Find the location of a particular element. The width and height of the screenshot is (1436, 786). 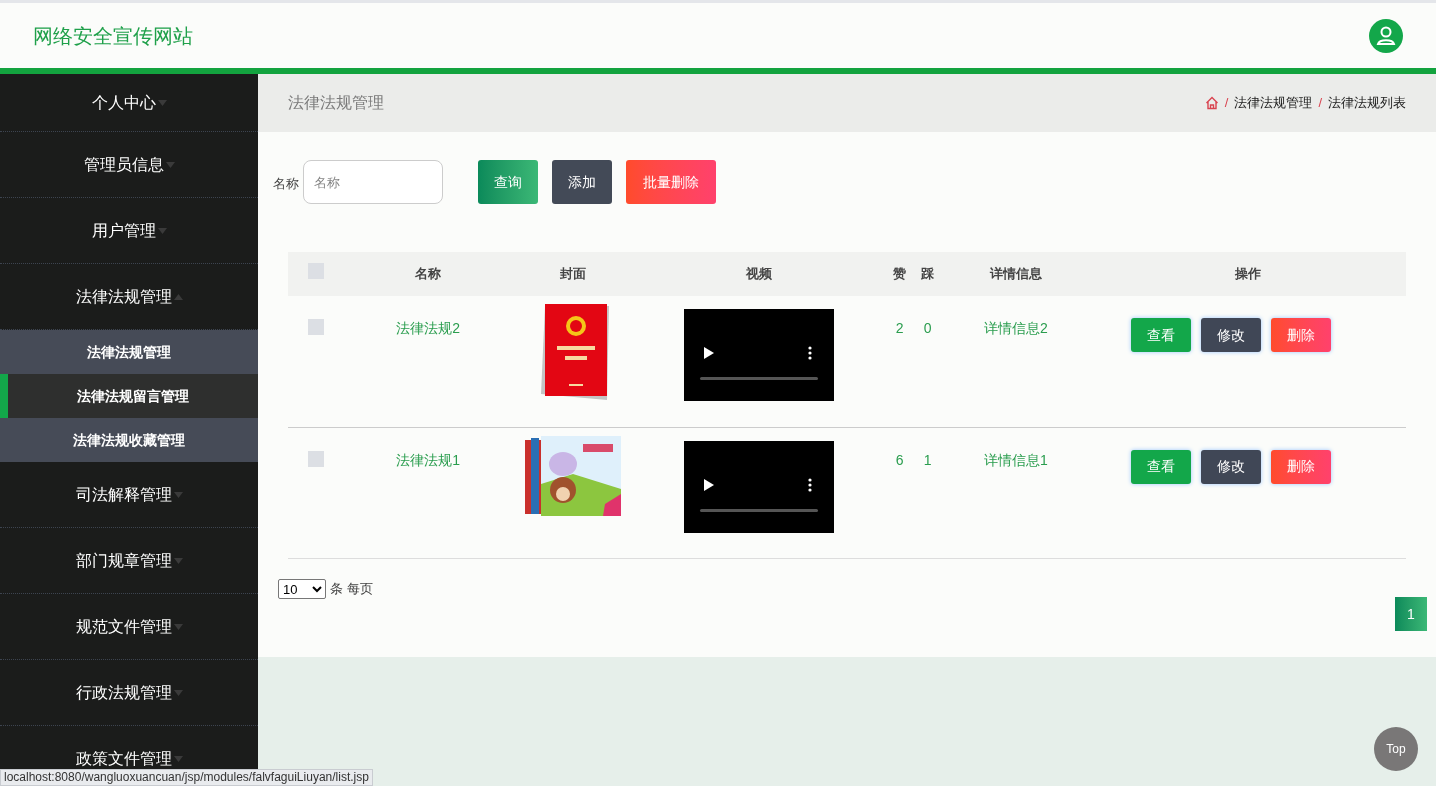

breadcrumb-link: 法律法规管理 is located at coordinates (1273, 103).